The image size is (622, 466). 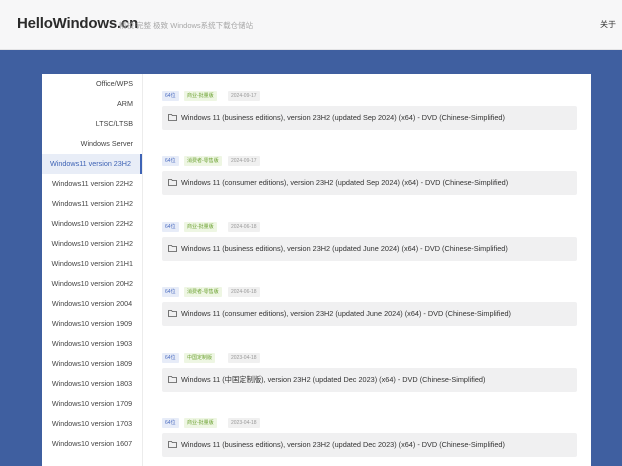 I want to click on sidebar-item-win11-22h2: Windows11 version 22H2, so click(x=92, y=184).